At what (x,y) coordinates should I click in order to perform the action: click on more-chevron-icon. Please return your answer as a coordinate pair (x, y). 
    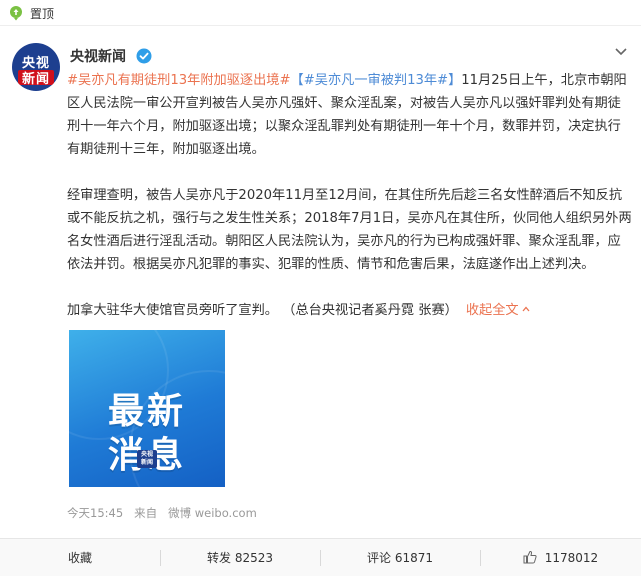
    Looking at the image, I should click on (621, 52).